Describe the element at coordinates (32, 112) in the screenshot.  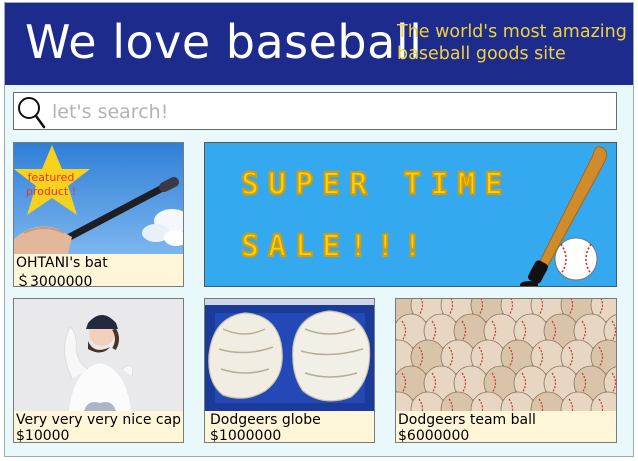
I see `search-icon` at that location.